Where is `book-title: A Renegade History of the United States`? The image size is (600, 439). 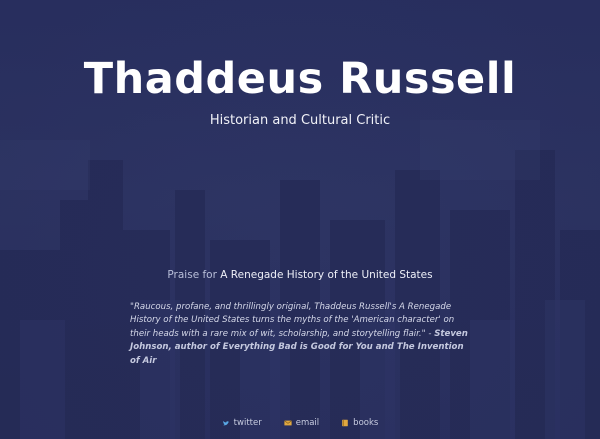
book-title: A Renegade History of the United States is located at coordinates (326, 275).